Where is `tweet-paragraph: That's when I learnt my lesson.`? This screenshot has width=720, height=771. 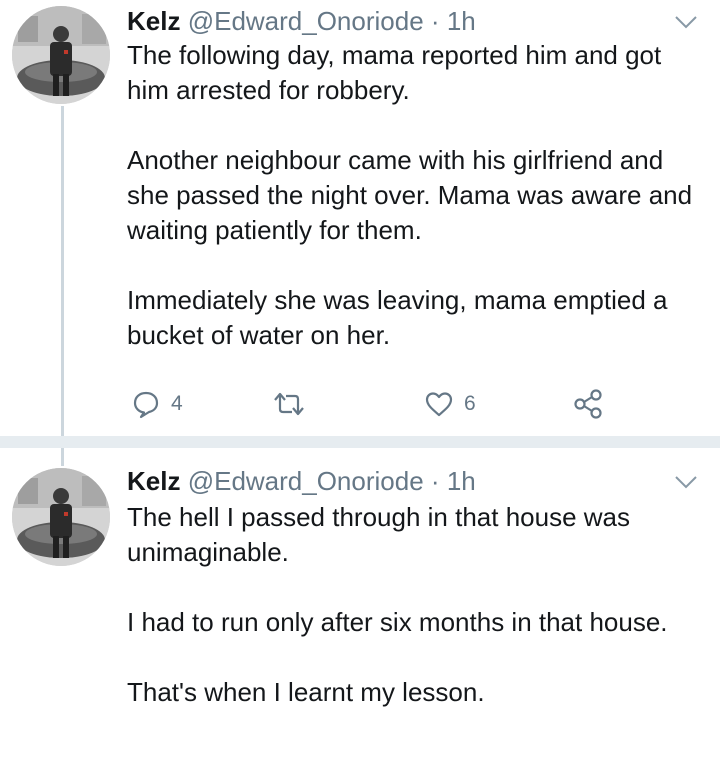
tweet-paragraph: That's when I learnt my lesson. is located at coordinates (306, 692).